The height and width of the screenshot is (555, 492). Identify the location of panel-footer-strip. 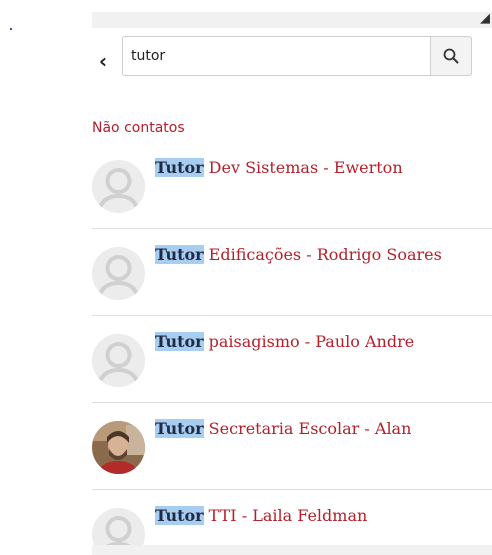
(292, 550).